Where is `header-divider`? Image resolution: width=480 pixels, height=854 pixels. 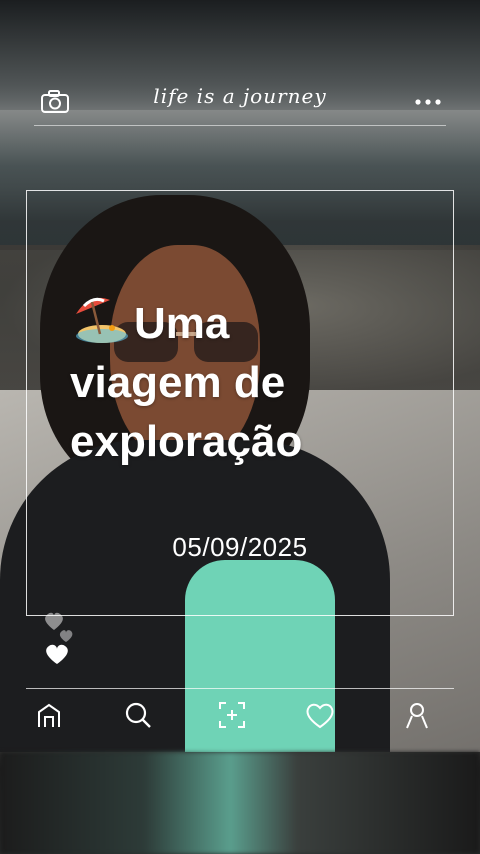 header-divider is located at coordinates (240, 125).